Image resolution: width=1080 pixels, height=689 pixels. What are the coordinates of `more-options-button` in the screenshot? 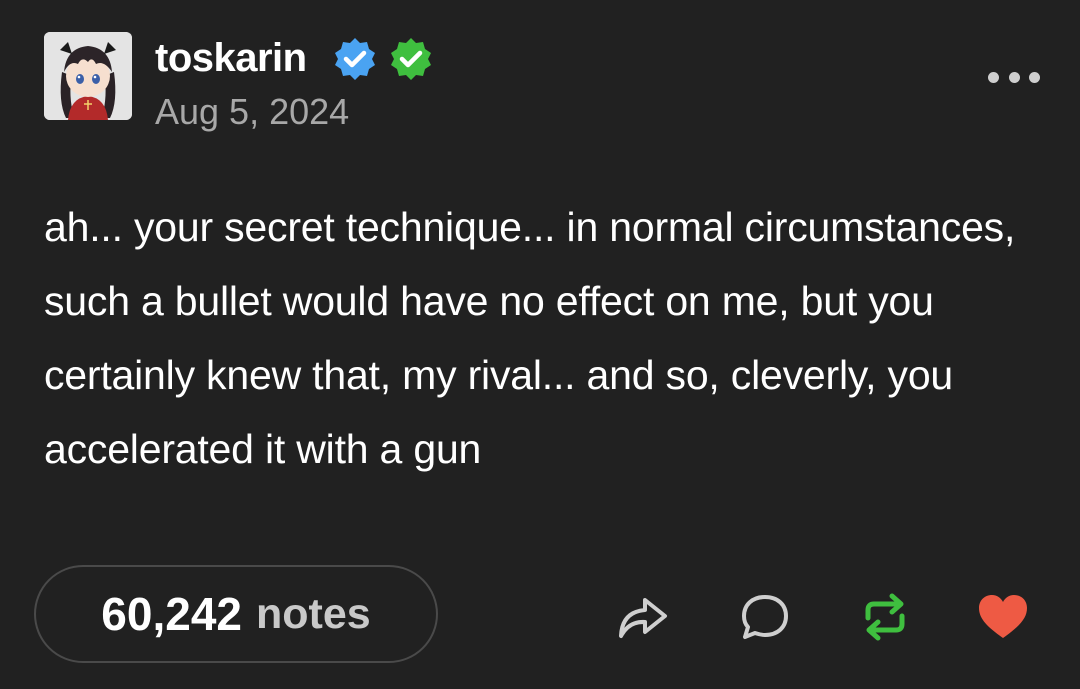 It's located at (1014, 77).